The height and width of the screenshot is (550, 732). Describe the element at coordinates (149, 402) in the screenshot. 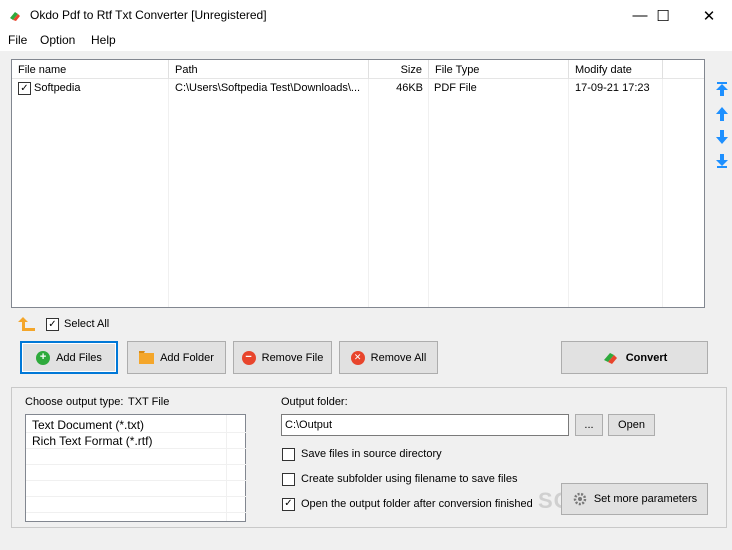

I see `output-type-value: TXT File` at that location.